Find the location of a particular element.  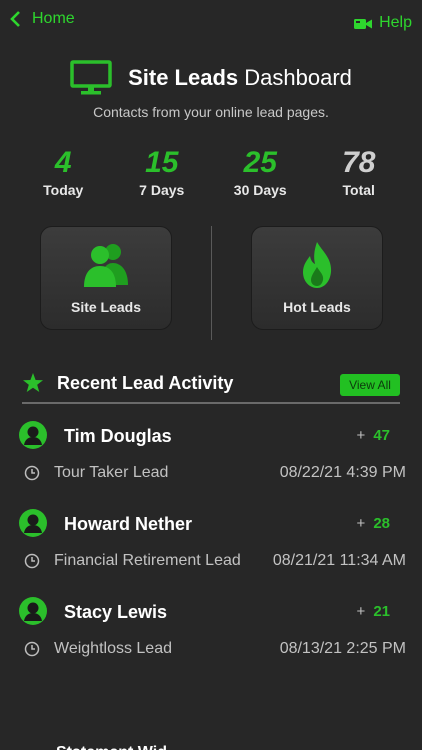

video-camera-icon is located at coordinates (363, 24).